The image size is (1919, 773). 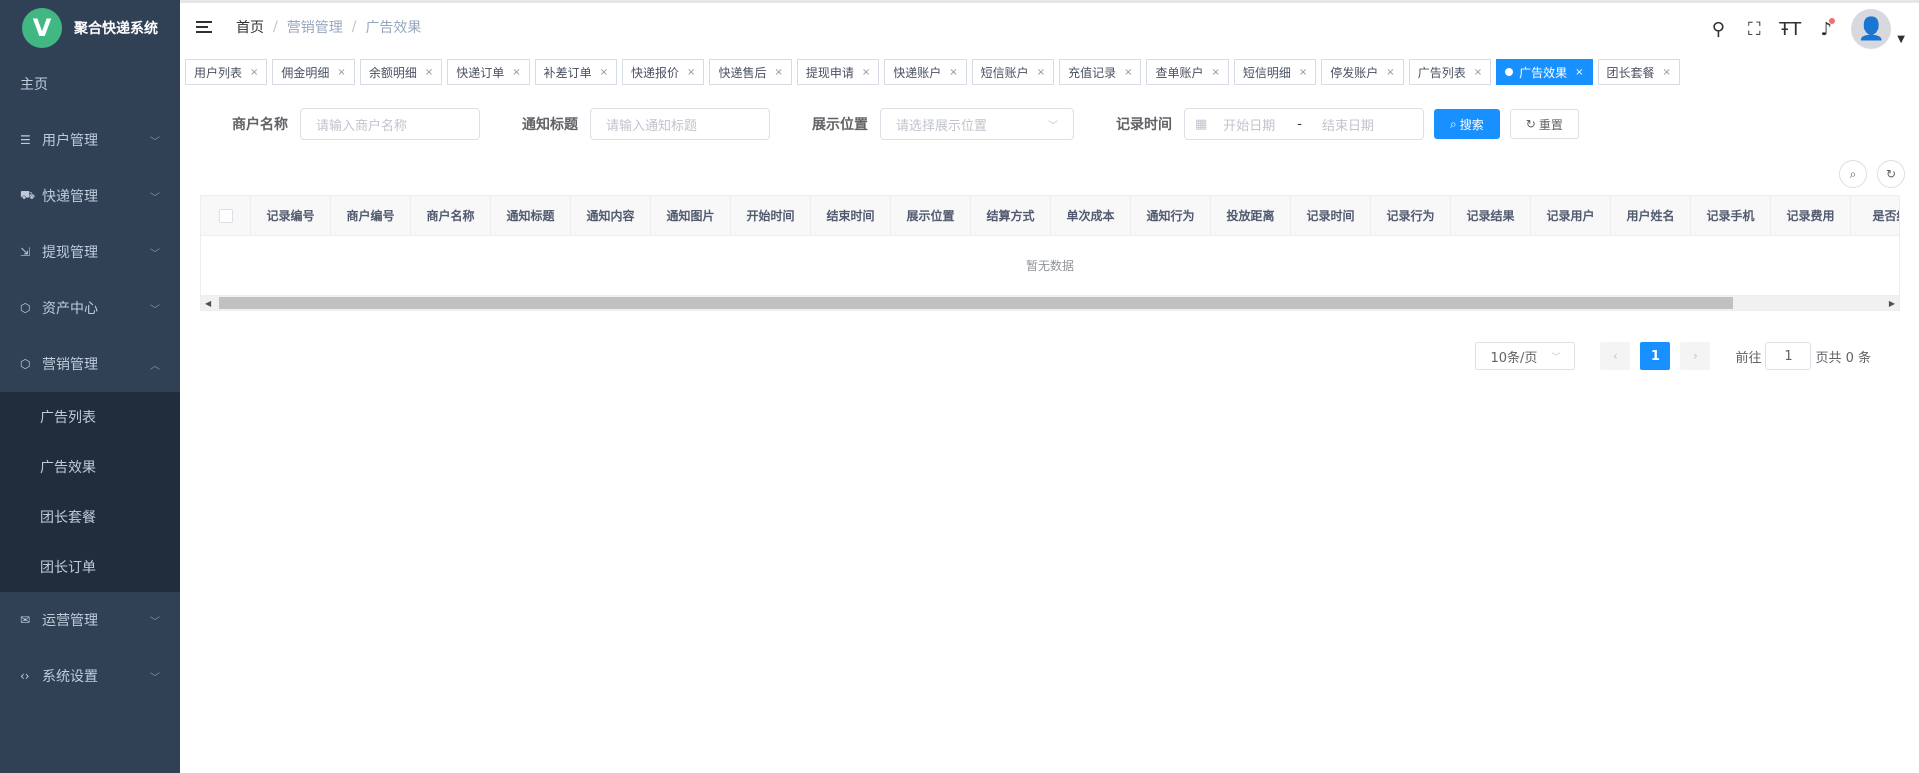 What do you see at coordinates (1655, 356) in the screenshot?
I see `page-number-current: 1` at bounding box center [1655, 356].